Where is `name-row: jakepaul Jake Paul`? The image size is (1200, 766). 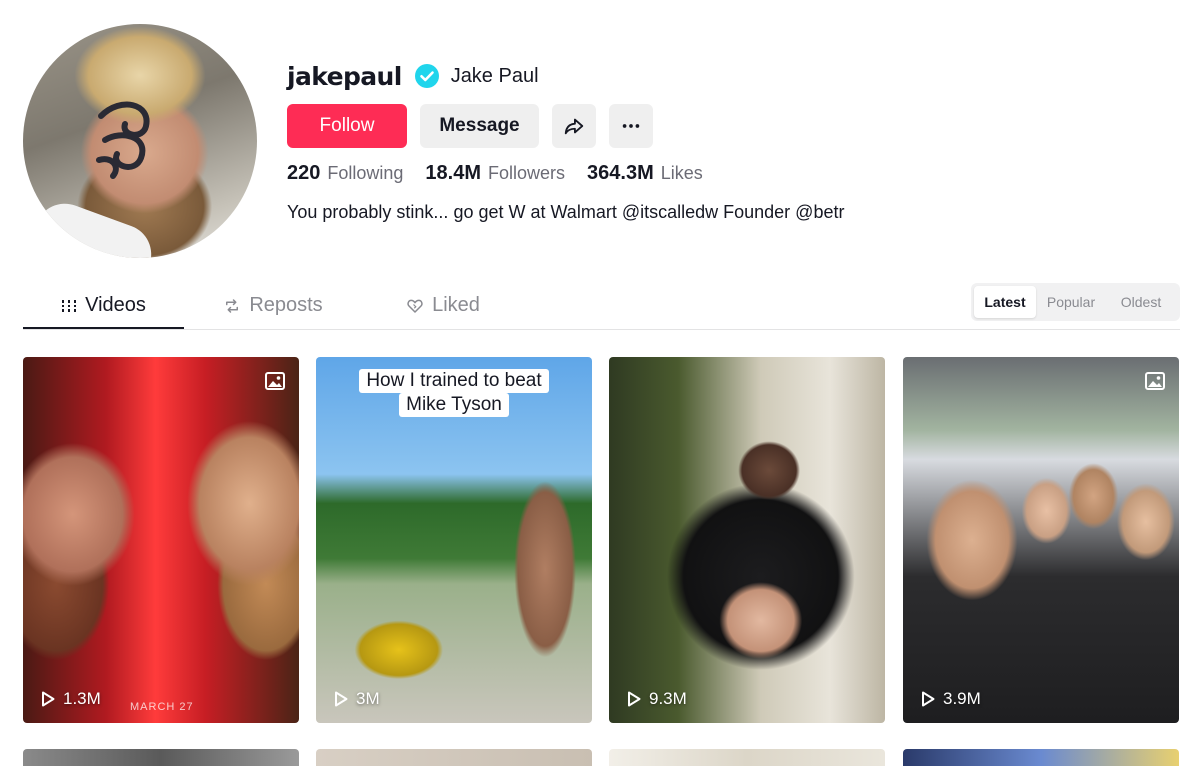 name-row: jakepaul Jake Paul is located at coordinates (413, 76).